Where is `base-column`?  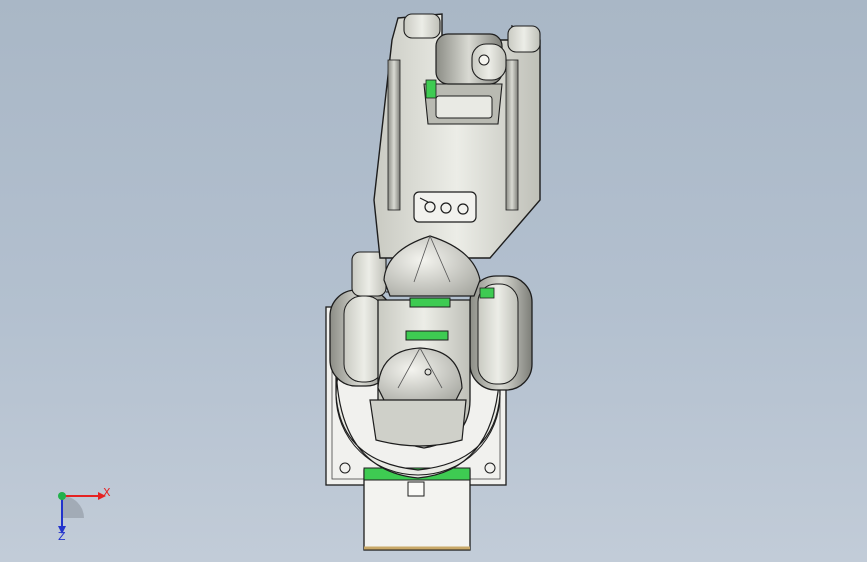 base-column is located at coordinates (417, 509).